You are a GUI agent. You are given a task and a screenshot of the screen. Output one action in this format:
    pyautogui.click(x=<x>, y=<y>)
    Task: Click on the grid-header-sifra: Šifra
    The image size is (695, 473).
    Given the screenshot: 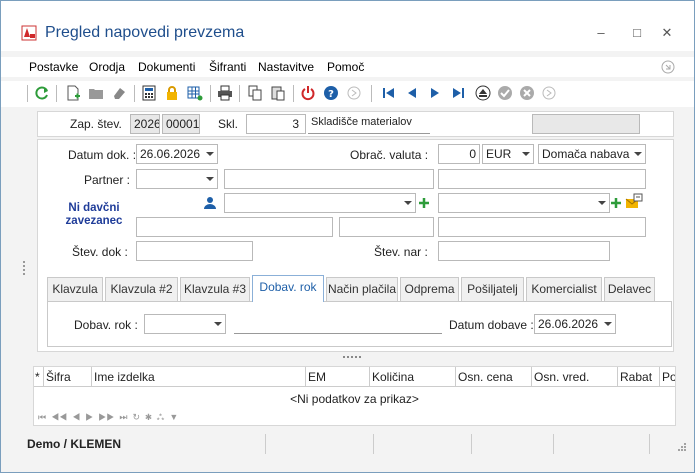 What is the action you would take?
    pyautogui.click(x=68, y=377)
    